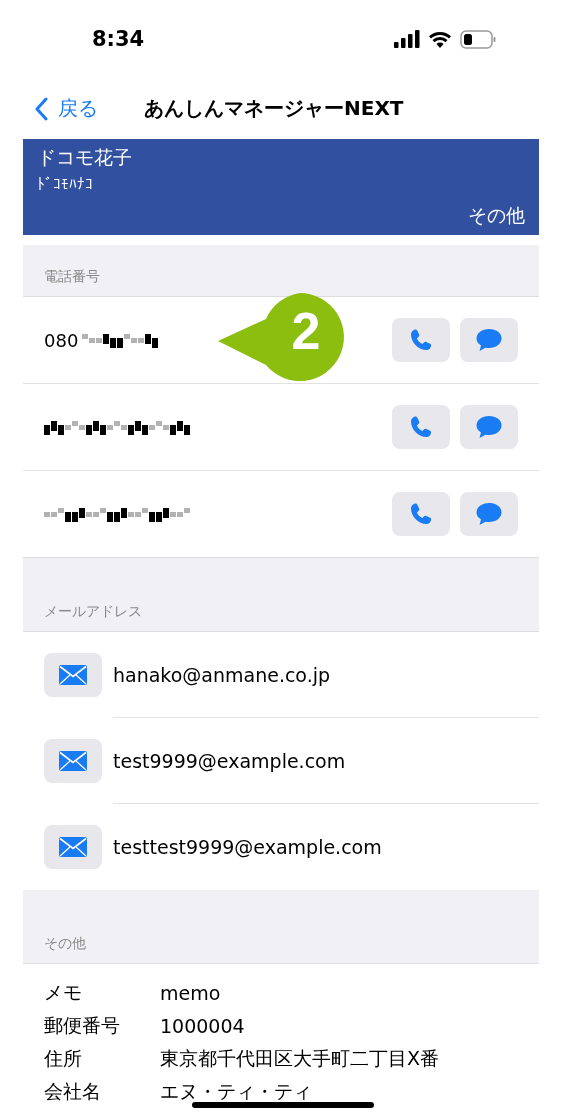  Describe the element at coordinates (73, 1091) in the screenshot. I see `field-label: 会社名` at that location.